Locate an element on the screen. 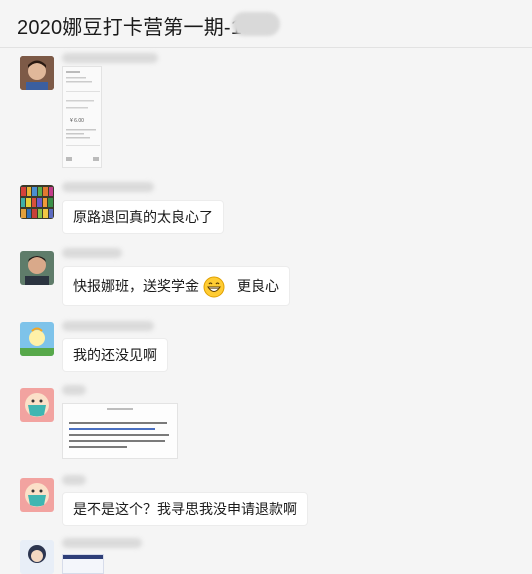  image-message: ¥ 6.00 is located at coordinates (82, 117).